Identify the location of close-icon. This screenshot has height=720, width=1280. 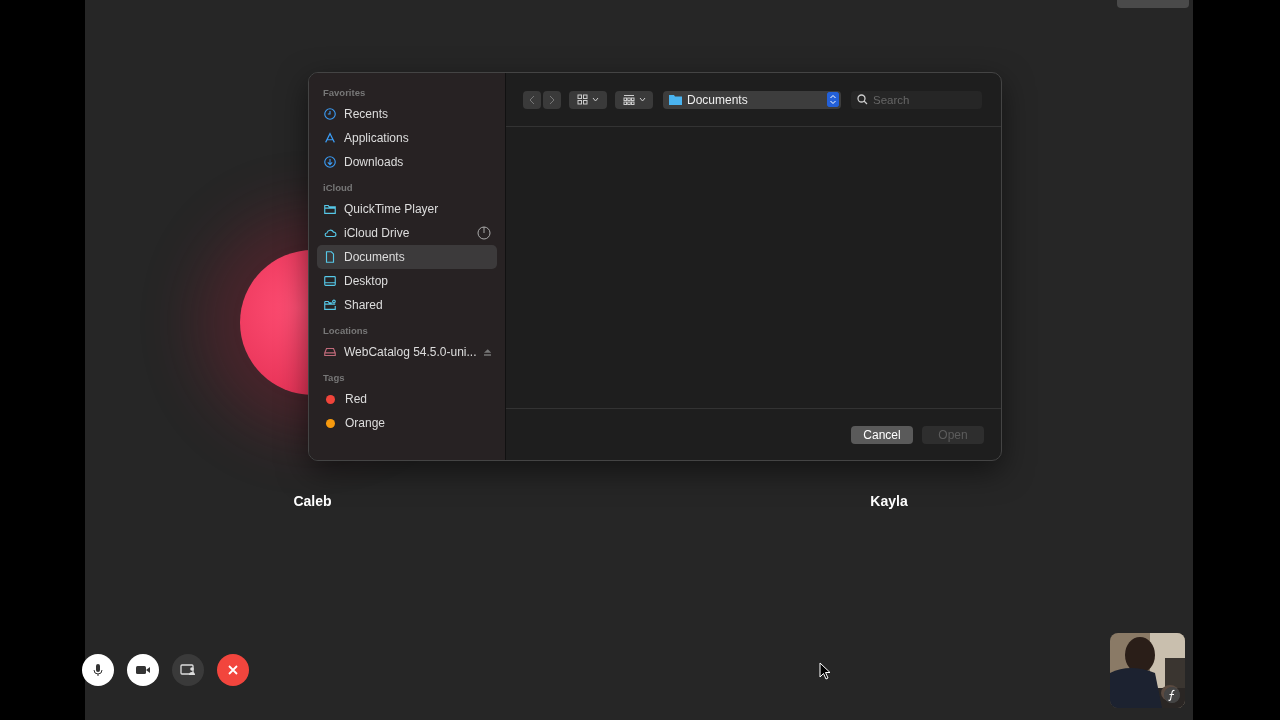
(233, 670).